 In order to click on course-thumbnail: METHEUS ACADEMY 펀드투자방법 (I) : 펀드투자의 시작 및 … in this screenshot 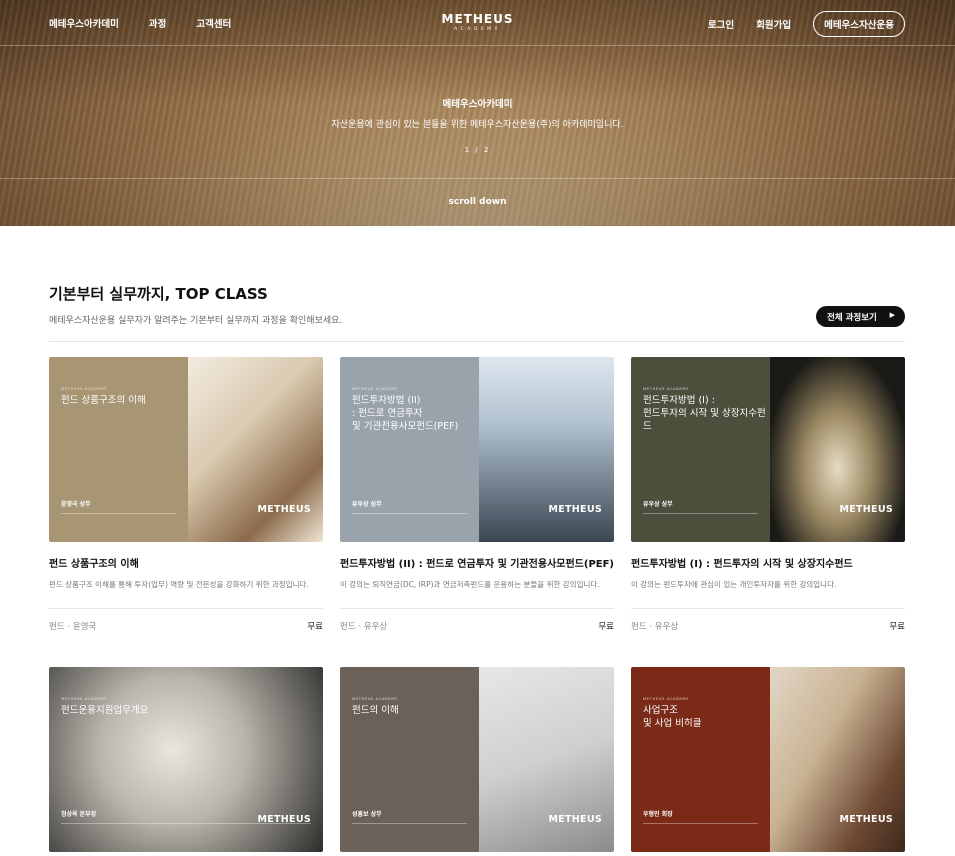, I will do `click(768, 449)`.